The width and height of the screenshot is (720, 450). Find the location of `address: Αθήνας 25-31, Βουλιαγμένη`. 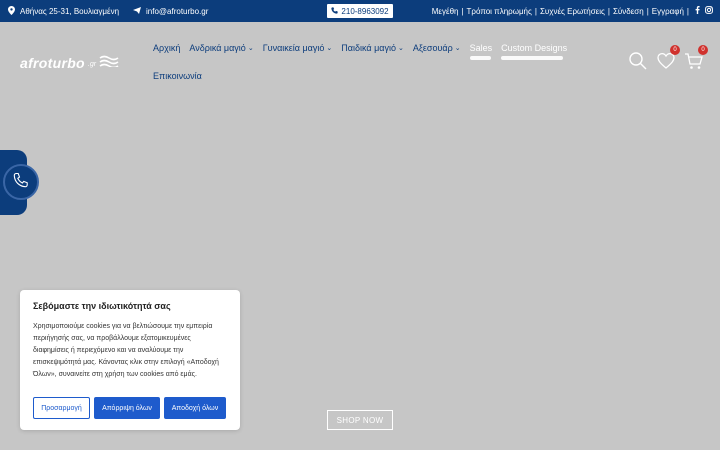

address: Αθήνας 25-31, Βουλιαγμένη is located at coordinates (63, 11).